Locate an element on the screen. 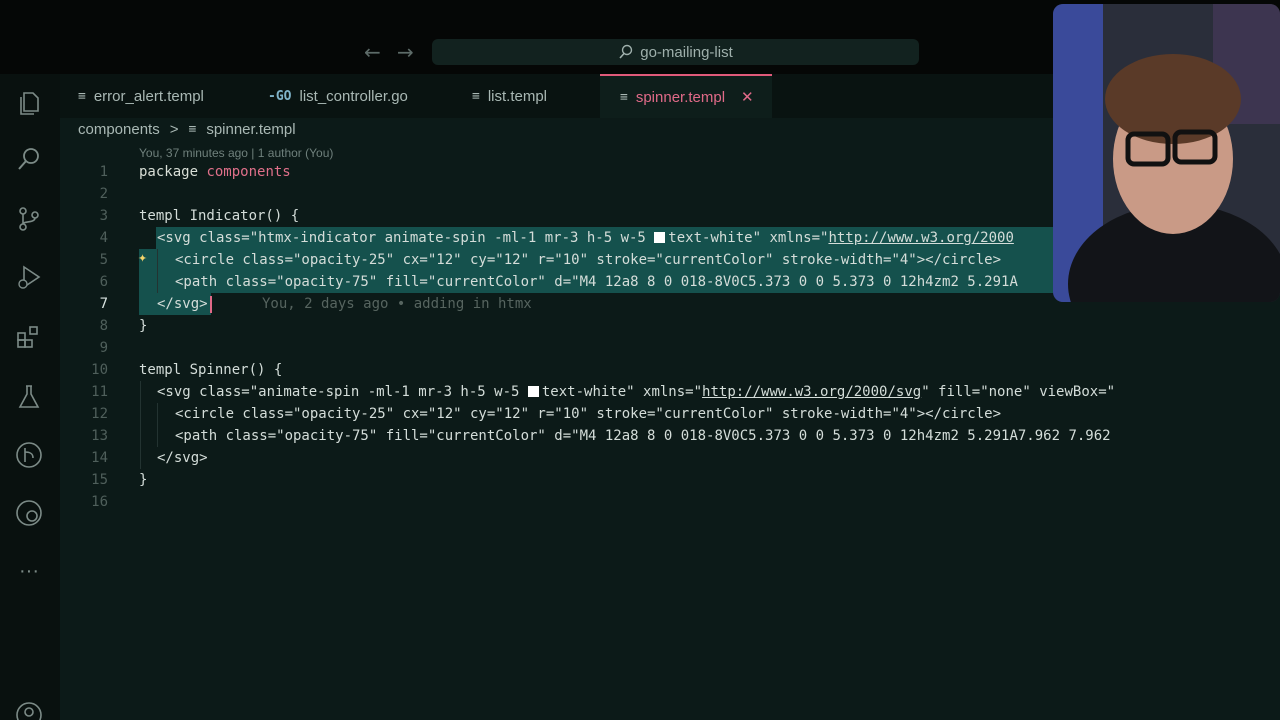  back-arrow-icon: ← is located at coordinates (372, 52).